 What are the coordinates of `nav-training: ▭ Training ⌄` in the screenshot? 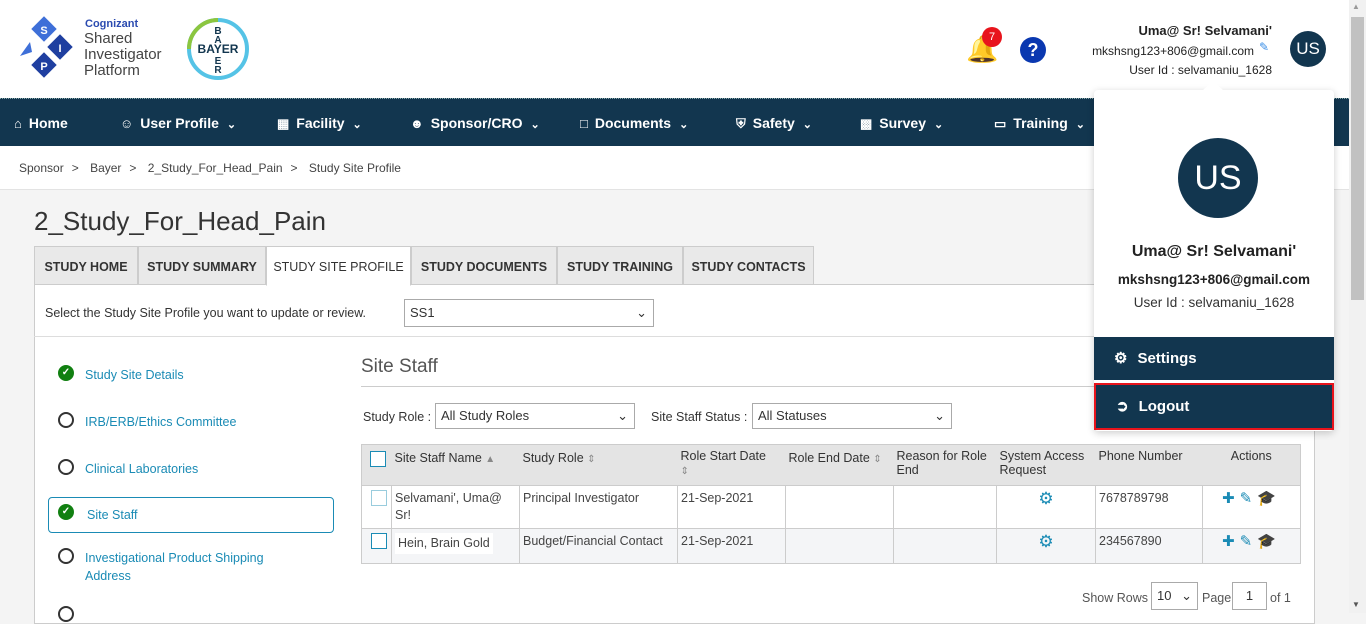 It's located at (1039, 123).